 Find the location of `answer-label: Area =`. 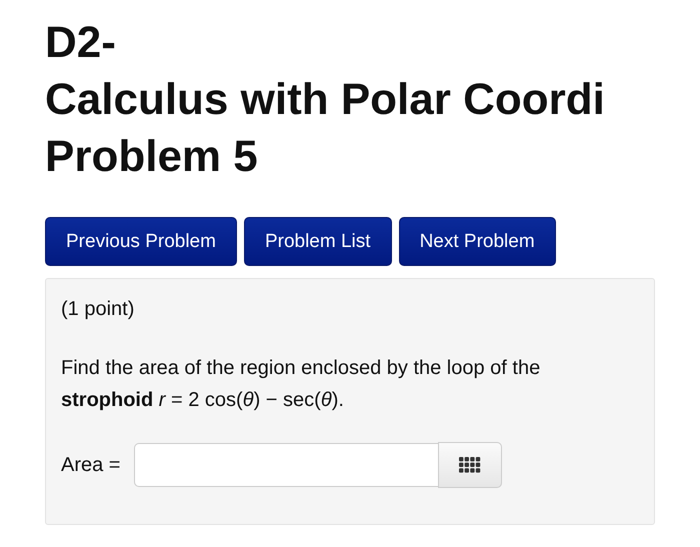

answer-label: Area = is located at coordinates (90, 465).